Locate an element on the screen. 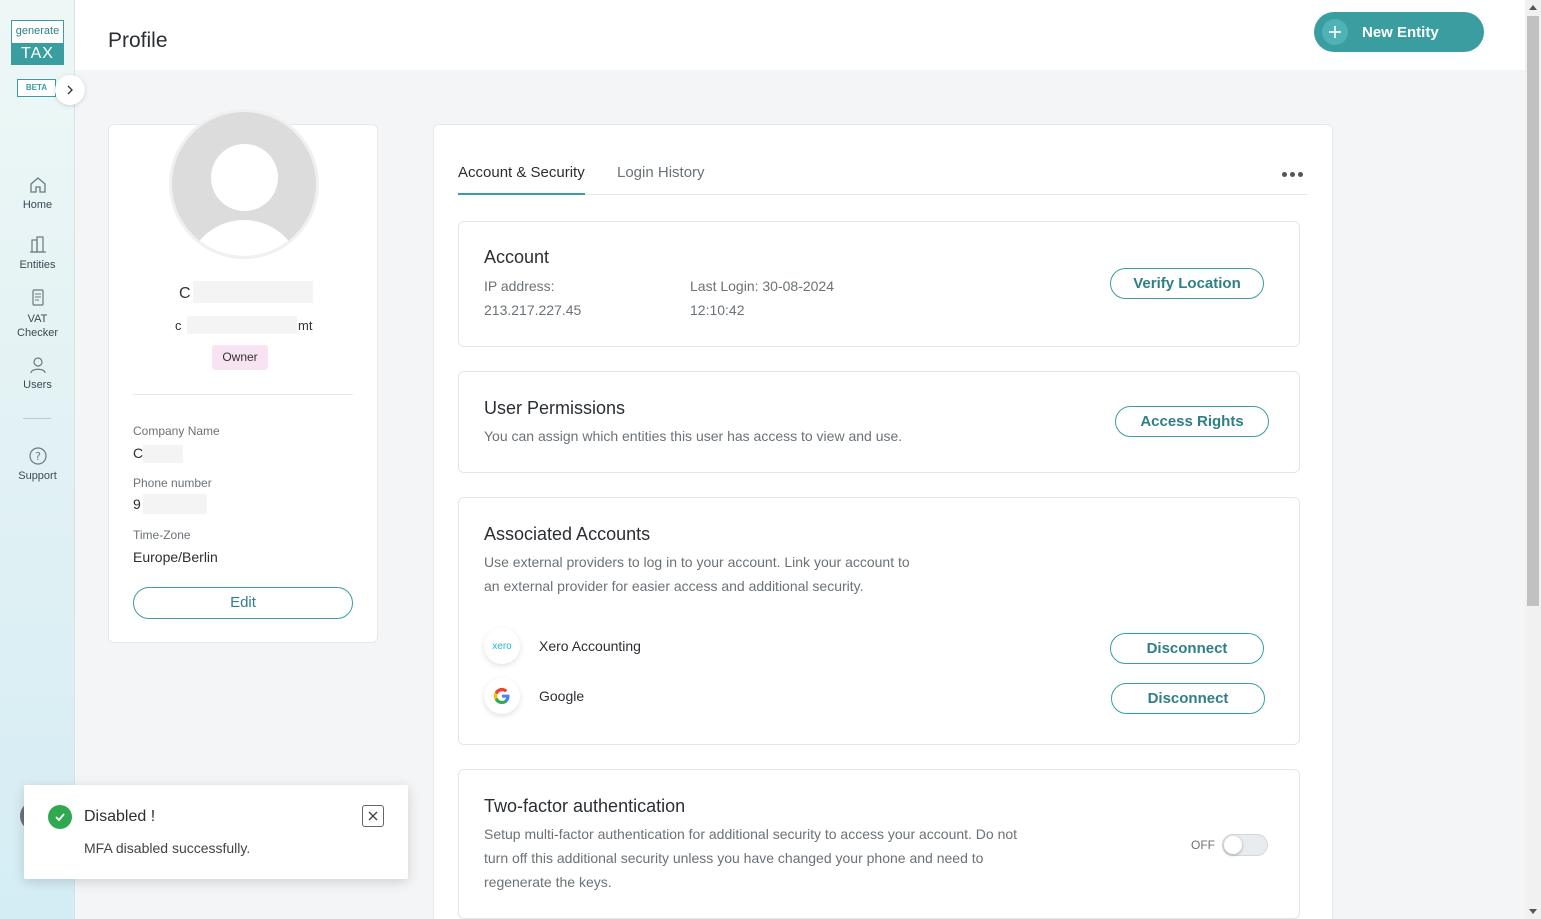  tab-bar: Account & Security Login History is located at coordinates (883, 179).